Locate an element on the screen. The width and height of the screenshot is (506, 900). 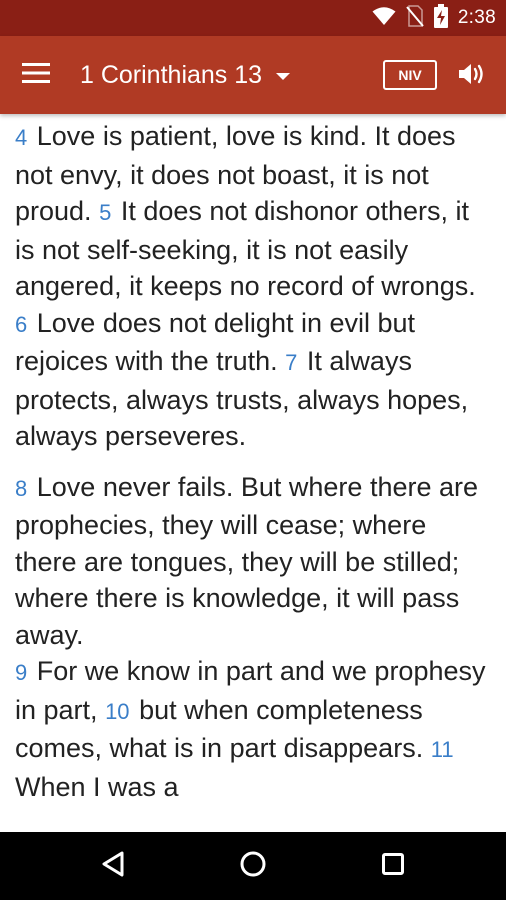
speaker-icon is located at coordinates (473, 76).